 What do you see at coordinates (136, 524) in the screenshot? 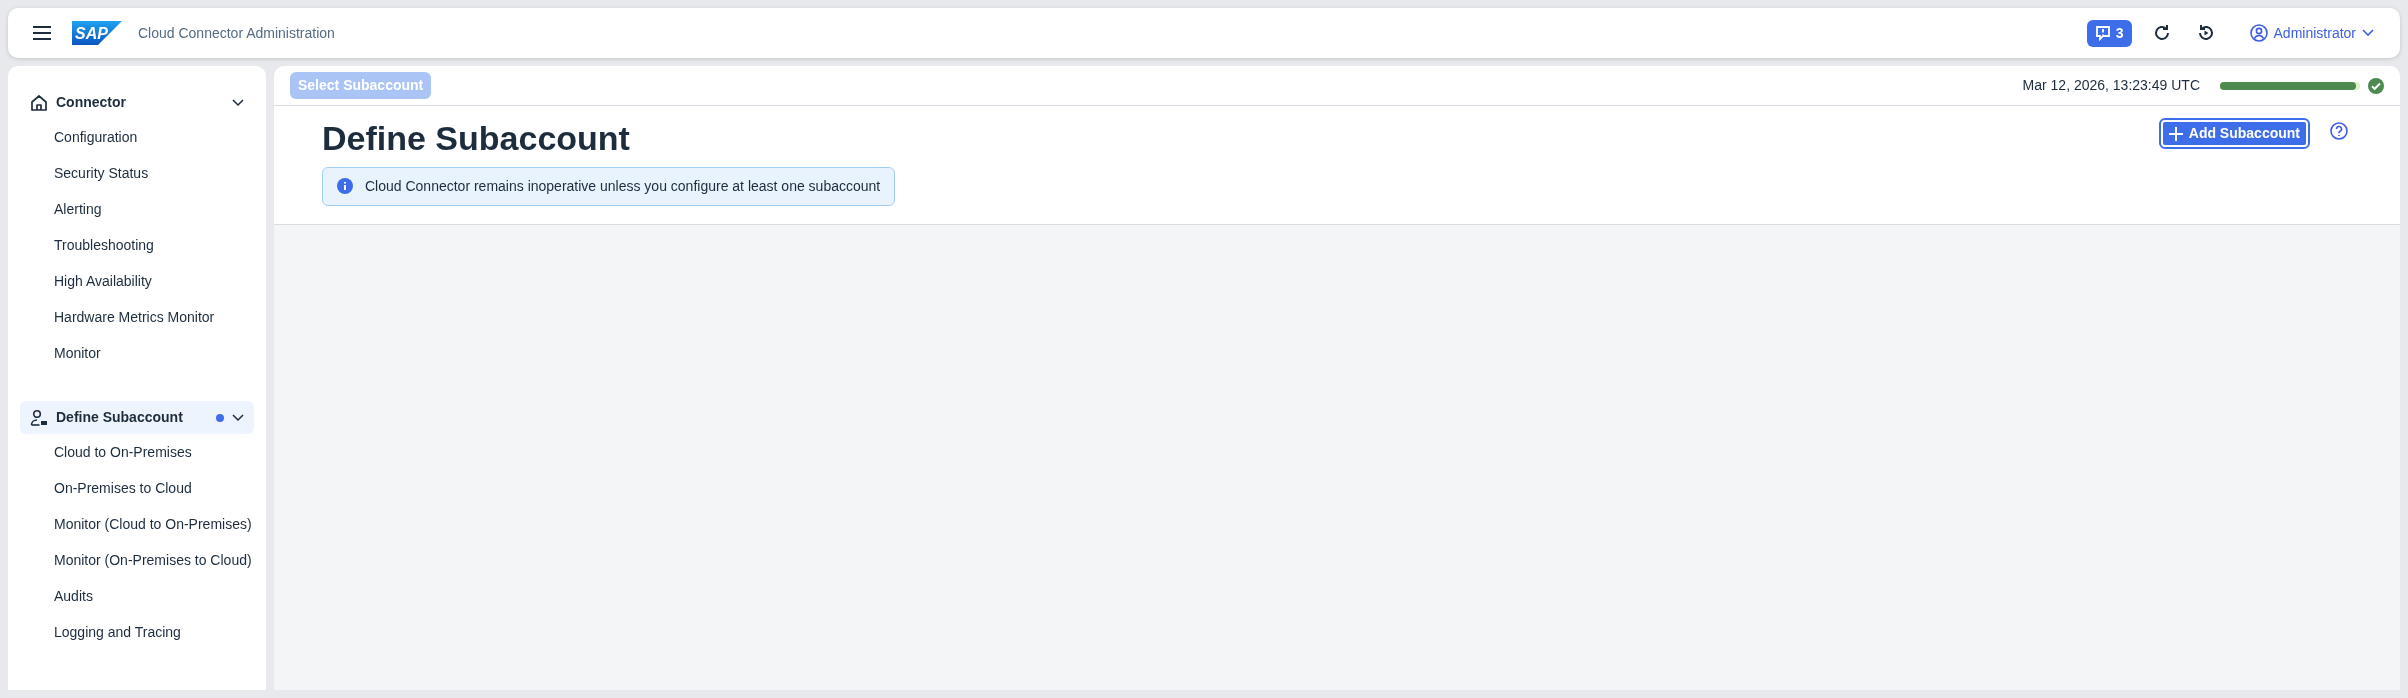
I see `nav-item: Monitor (Cloud to On-Premises)` at bounding box center [136, 524].